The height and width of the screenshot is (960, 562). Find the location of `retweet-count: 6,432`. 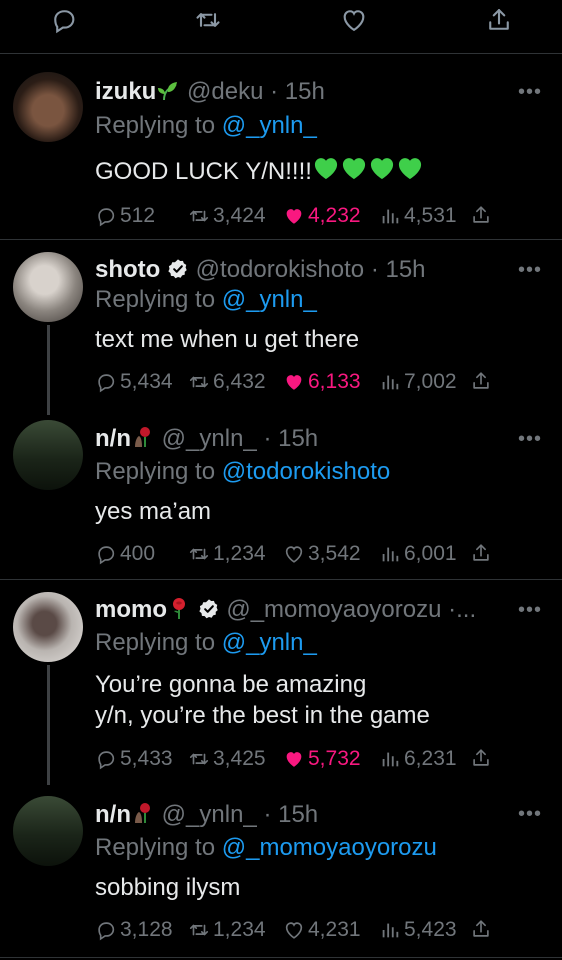

retweet-count: 6,432 is located at coordinates (239, 381).